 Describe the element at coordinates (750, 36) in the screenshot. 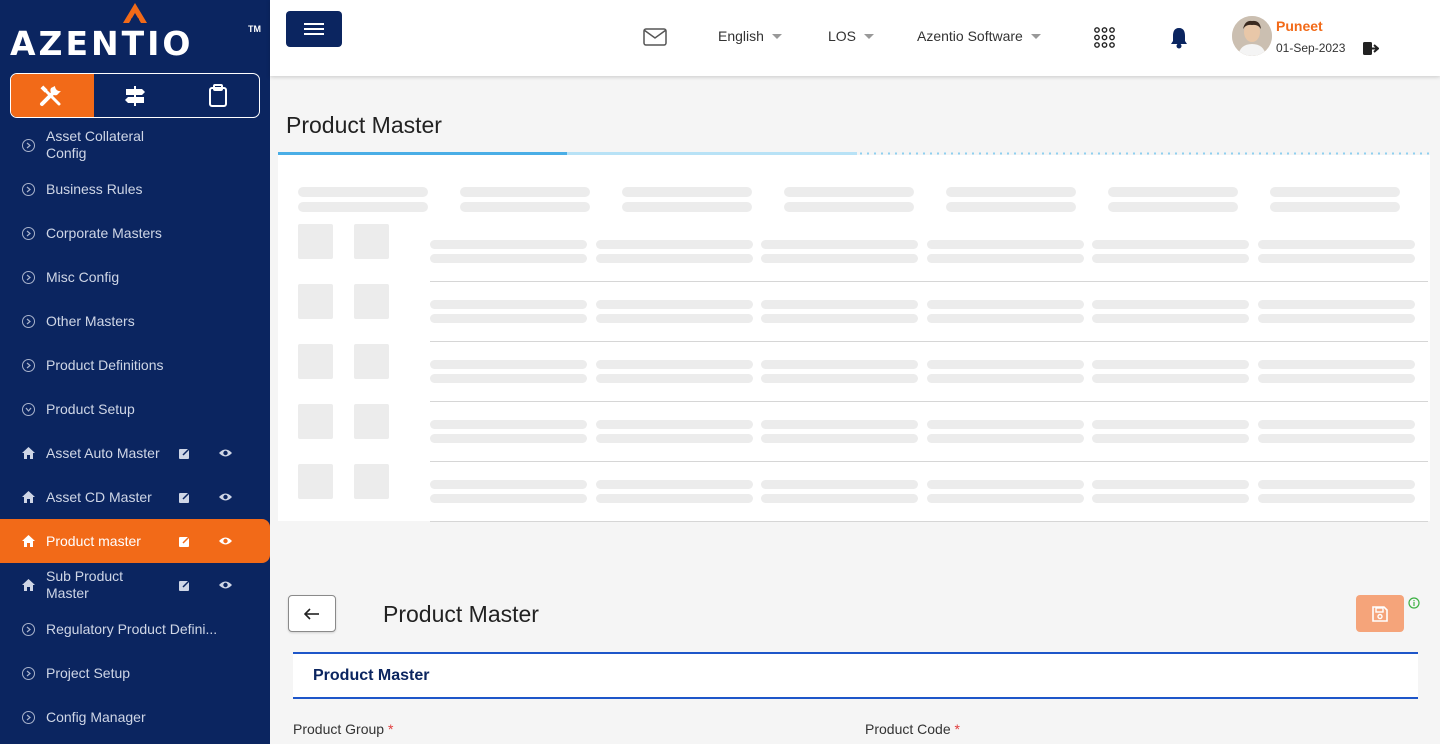

I see `language-dropdown: English` at that location.